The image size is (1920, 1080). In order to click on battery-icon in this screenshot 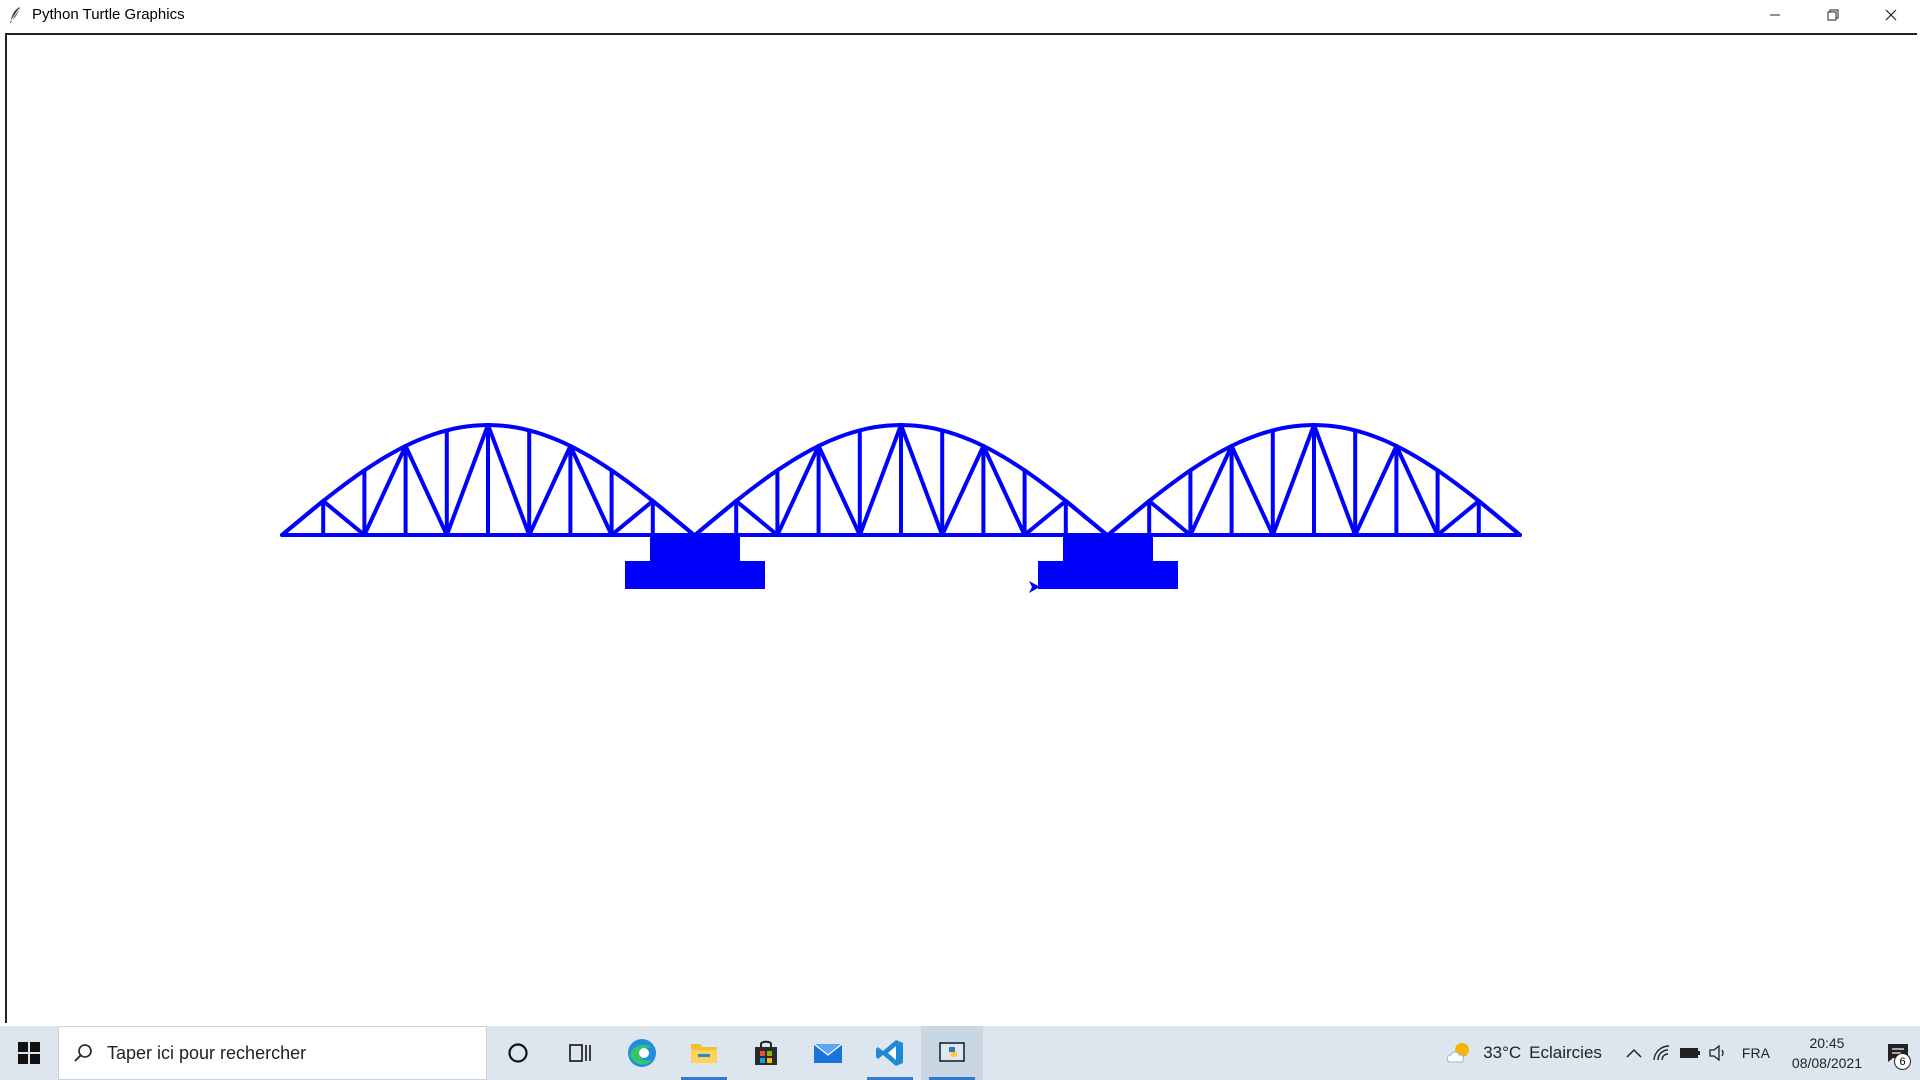, I will do `click(1689, 1053)`.